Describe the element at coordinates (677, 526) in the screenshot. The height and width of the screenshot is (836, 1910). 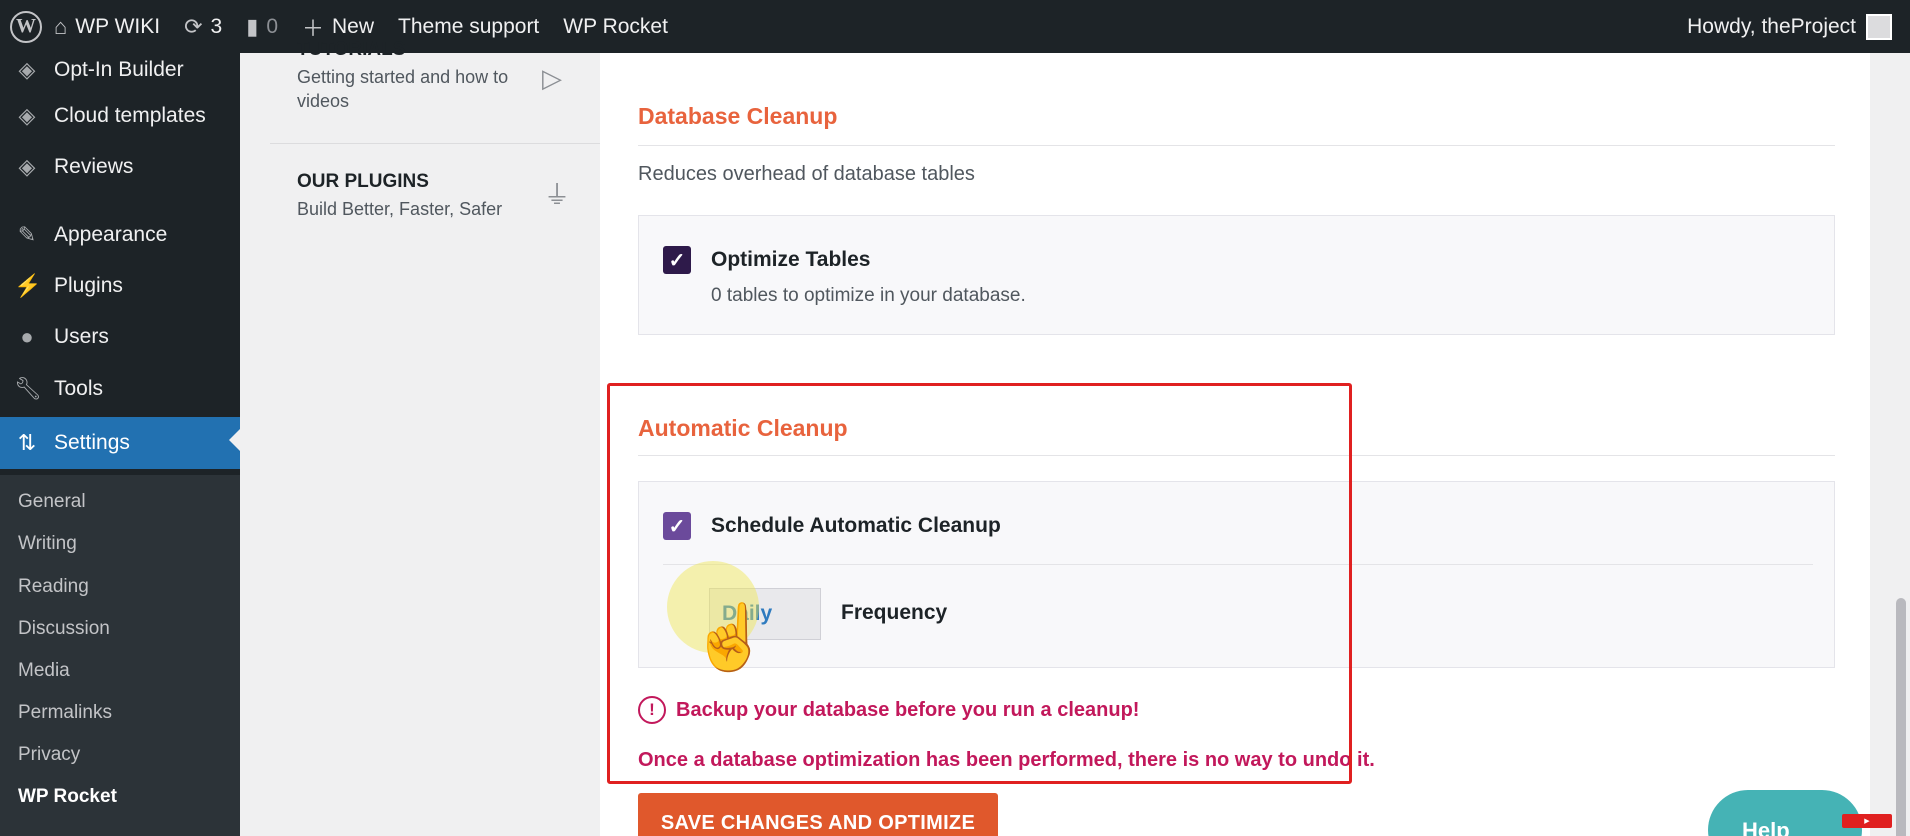
I see `schedule-cleanup-checkbox: ✓` at that location.